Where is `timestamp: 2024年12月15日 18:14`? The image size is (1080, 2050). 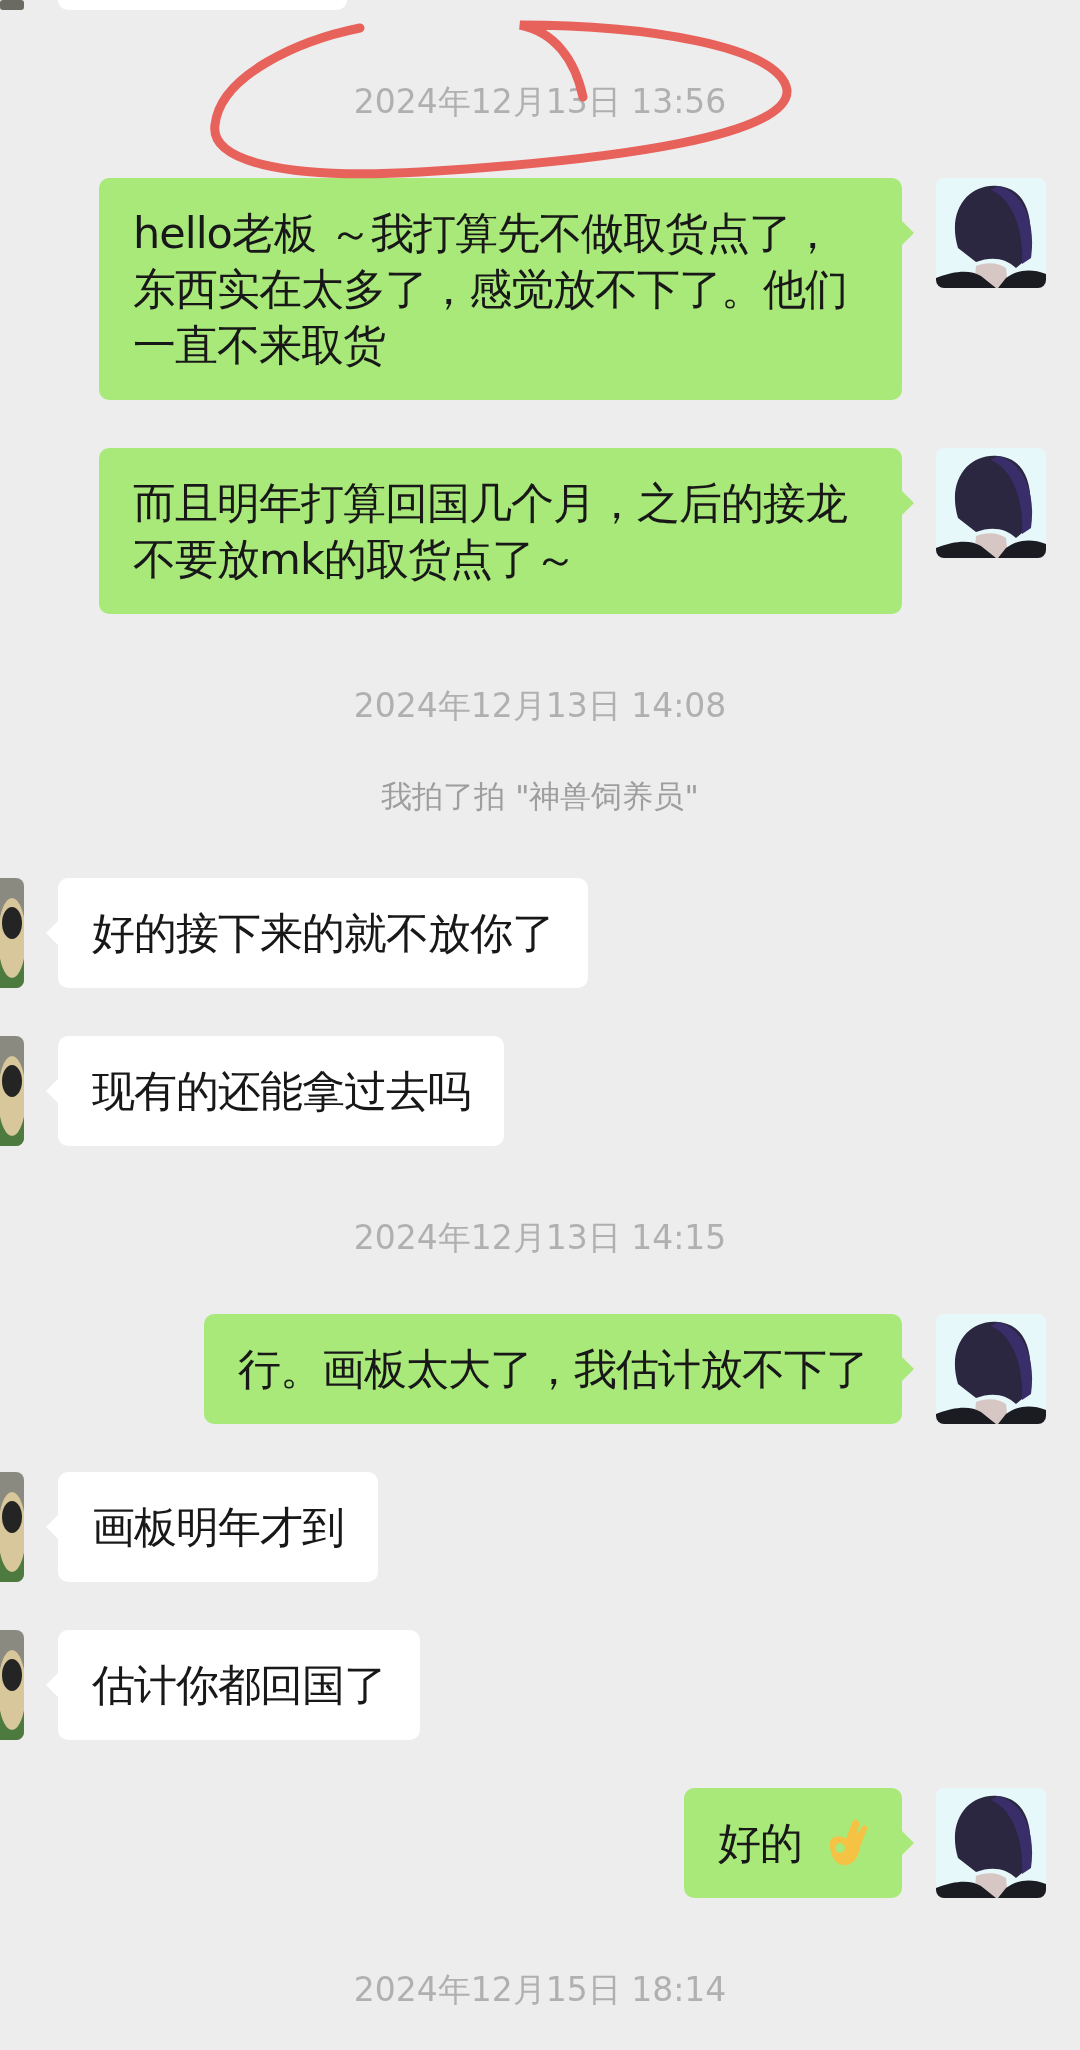
timestamp: 2024年12月15日 18:14 is located at coordinates (540, 1990).